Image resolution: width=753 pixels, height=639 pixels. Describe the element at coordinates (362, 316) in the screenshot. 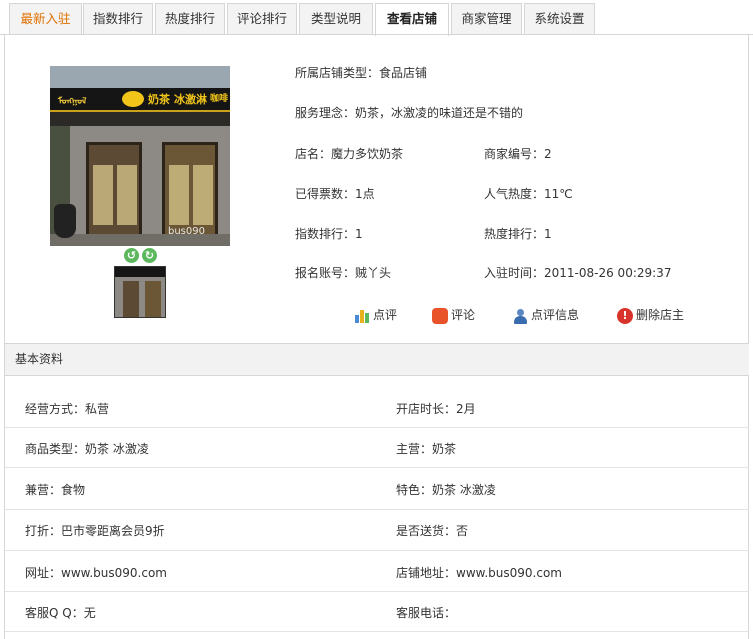

I see `bar-chart-icon` at that location.